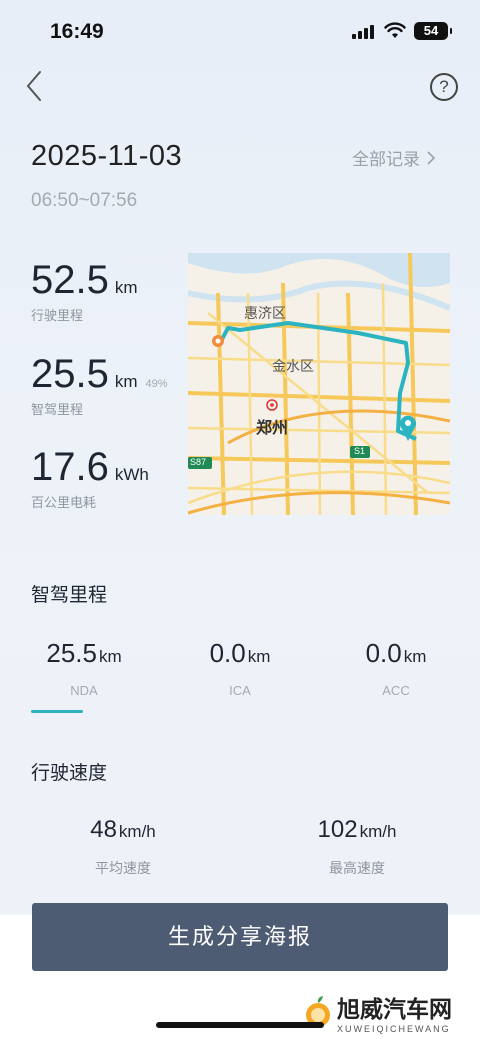 The image size is (480, 1039). What do you see at coordinates (240, 1025) in the screenshot?
I see `home-indicator` at bounding box center [240, 1025].